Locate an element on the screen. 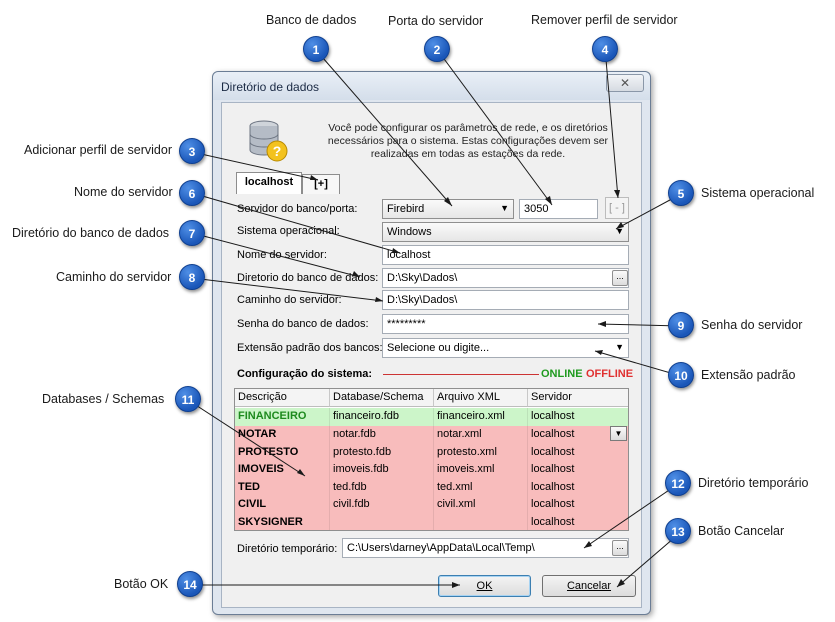 The height and width of the screenshot is (622, 835). divider is located at coordinates (461, 374).